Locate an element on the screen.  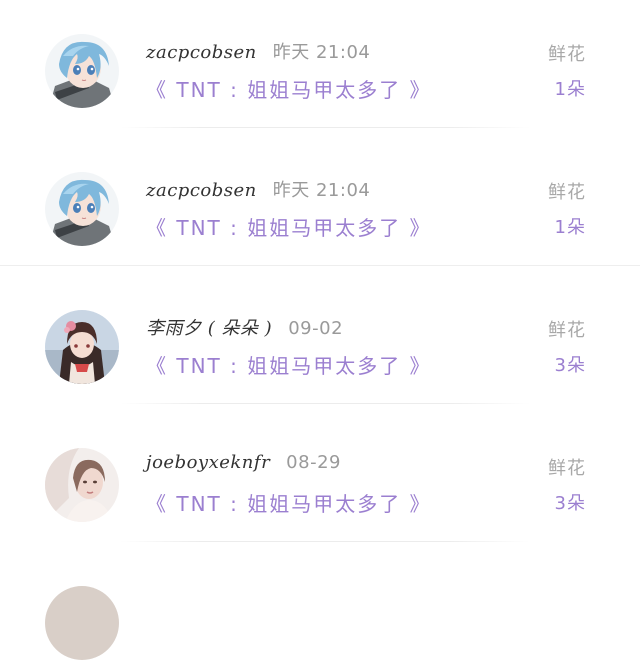
name-line: joeboyxeknfr 08-29 is located at coordinates (243, 465).